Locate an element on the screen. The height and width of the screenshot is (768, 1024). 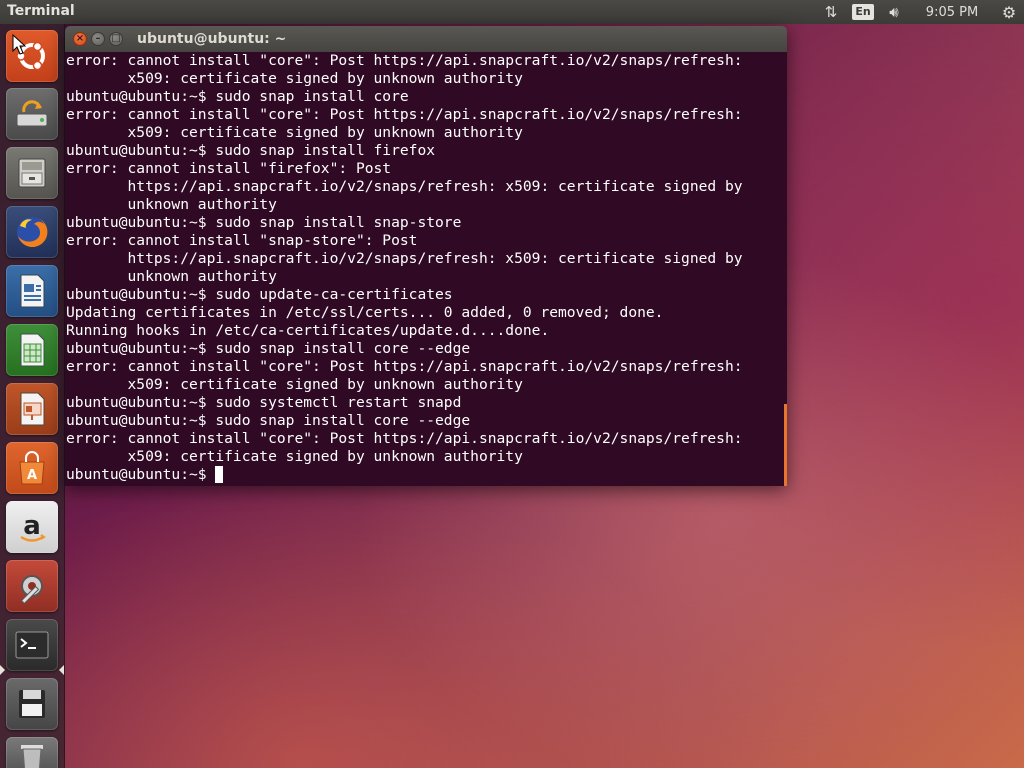
terminal-line: error: cannot install "firefox": Post is located at coordinates (229, 168).